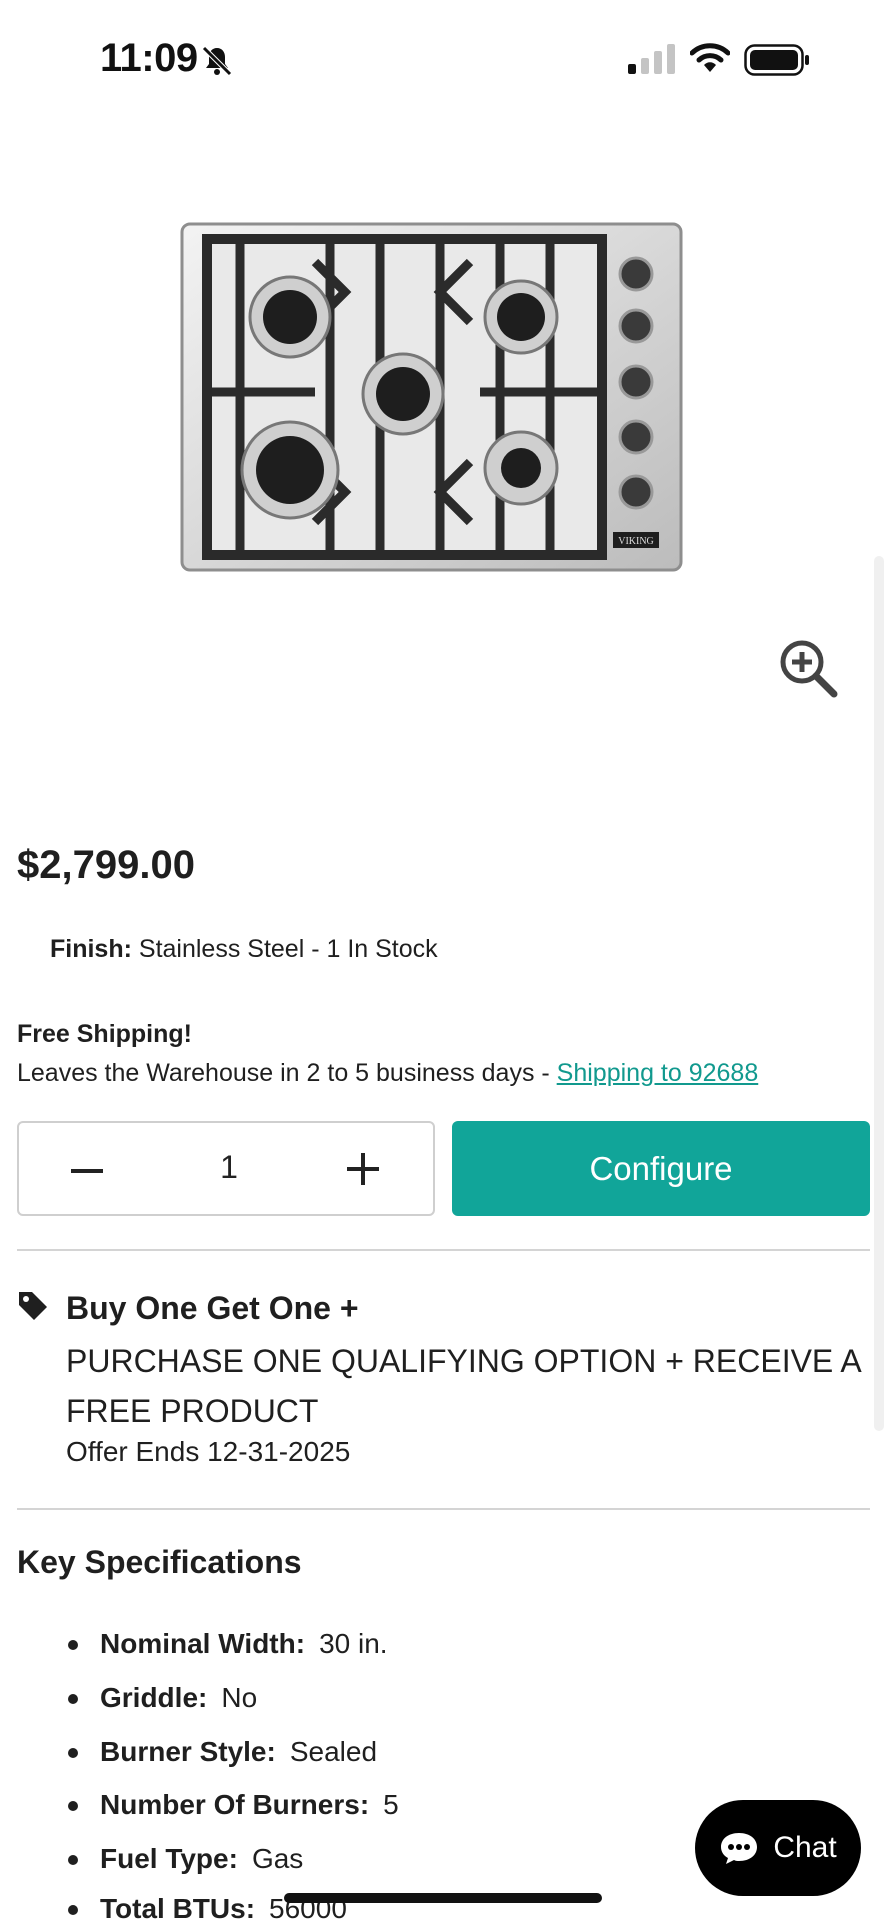 This screenshot has height=1920, width=886. Describe the element at coordinates (333, 1751) in the screenshot. I see `spec-value: Sealed` at that location.